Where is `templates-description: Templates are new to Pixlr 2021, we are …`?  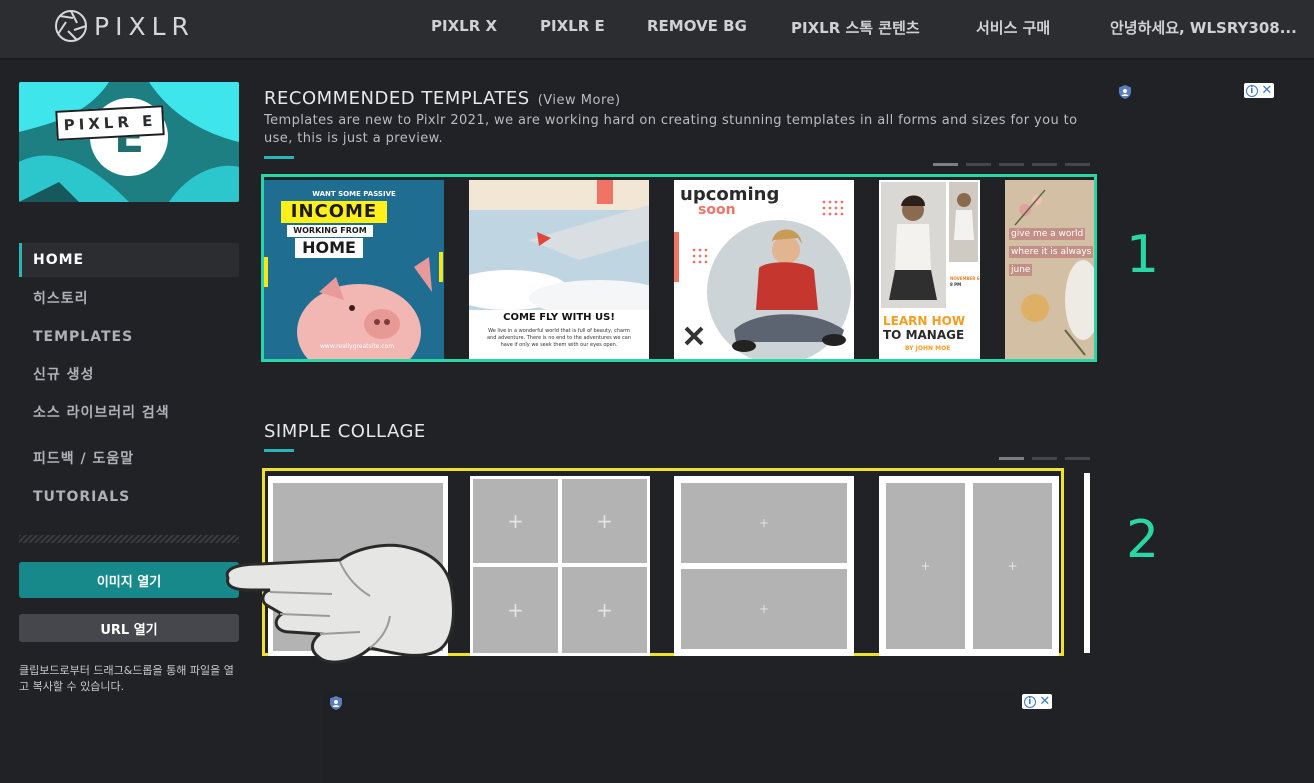
templates-description: Templates are new to Pixlr 2021, we are … is located at coordinates (671, 129).